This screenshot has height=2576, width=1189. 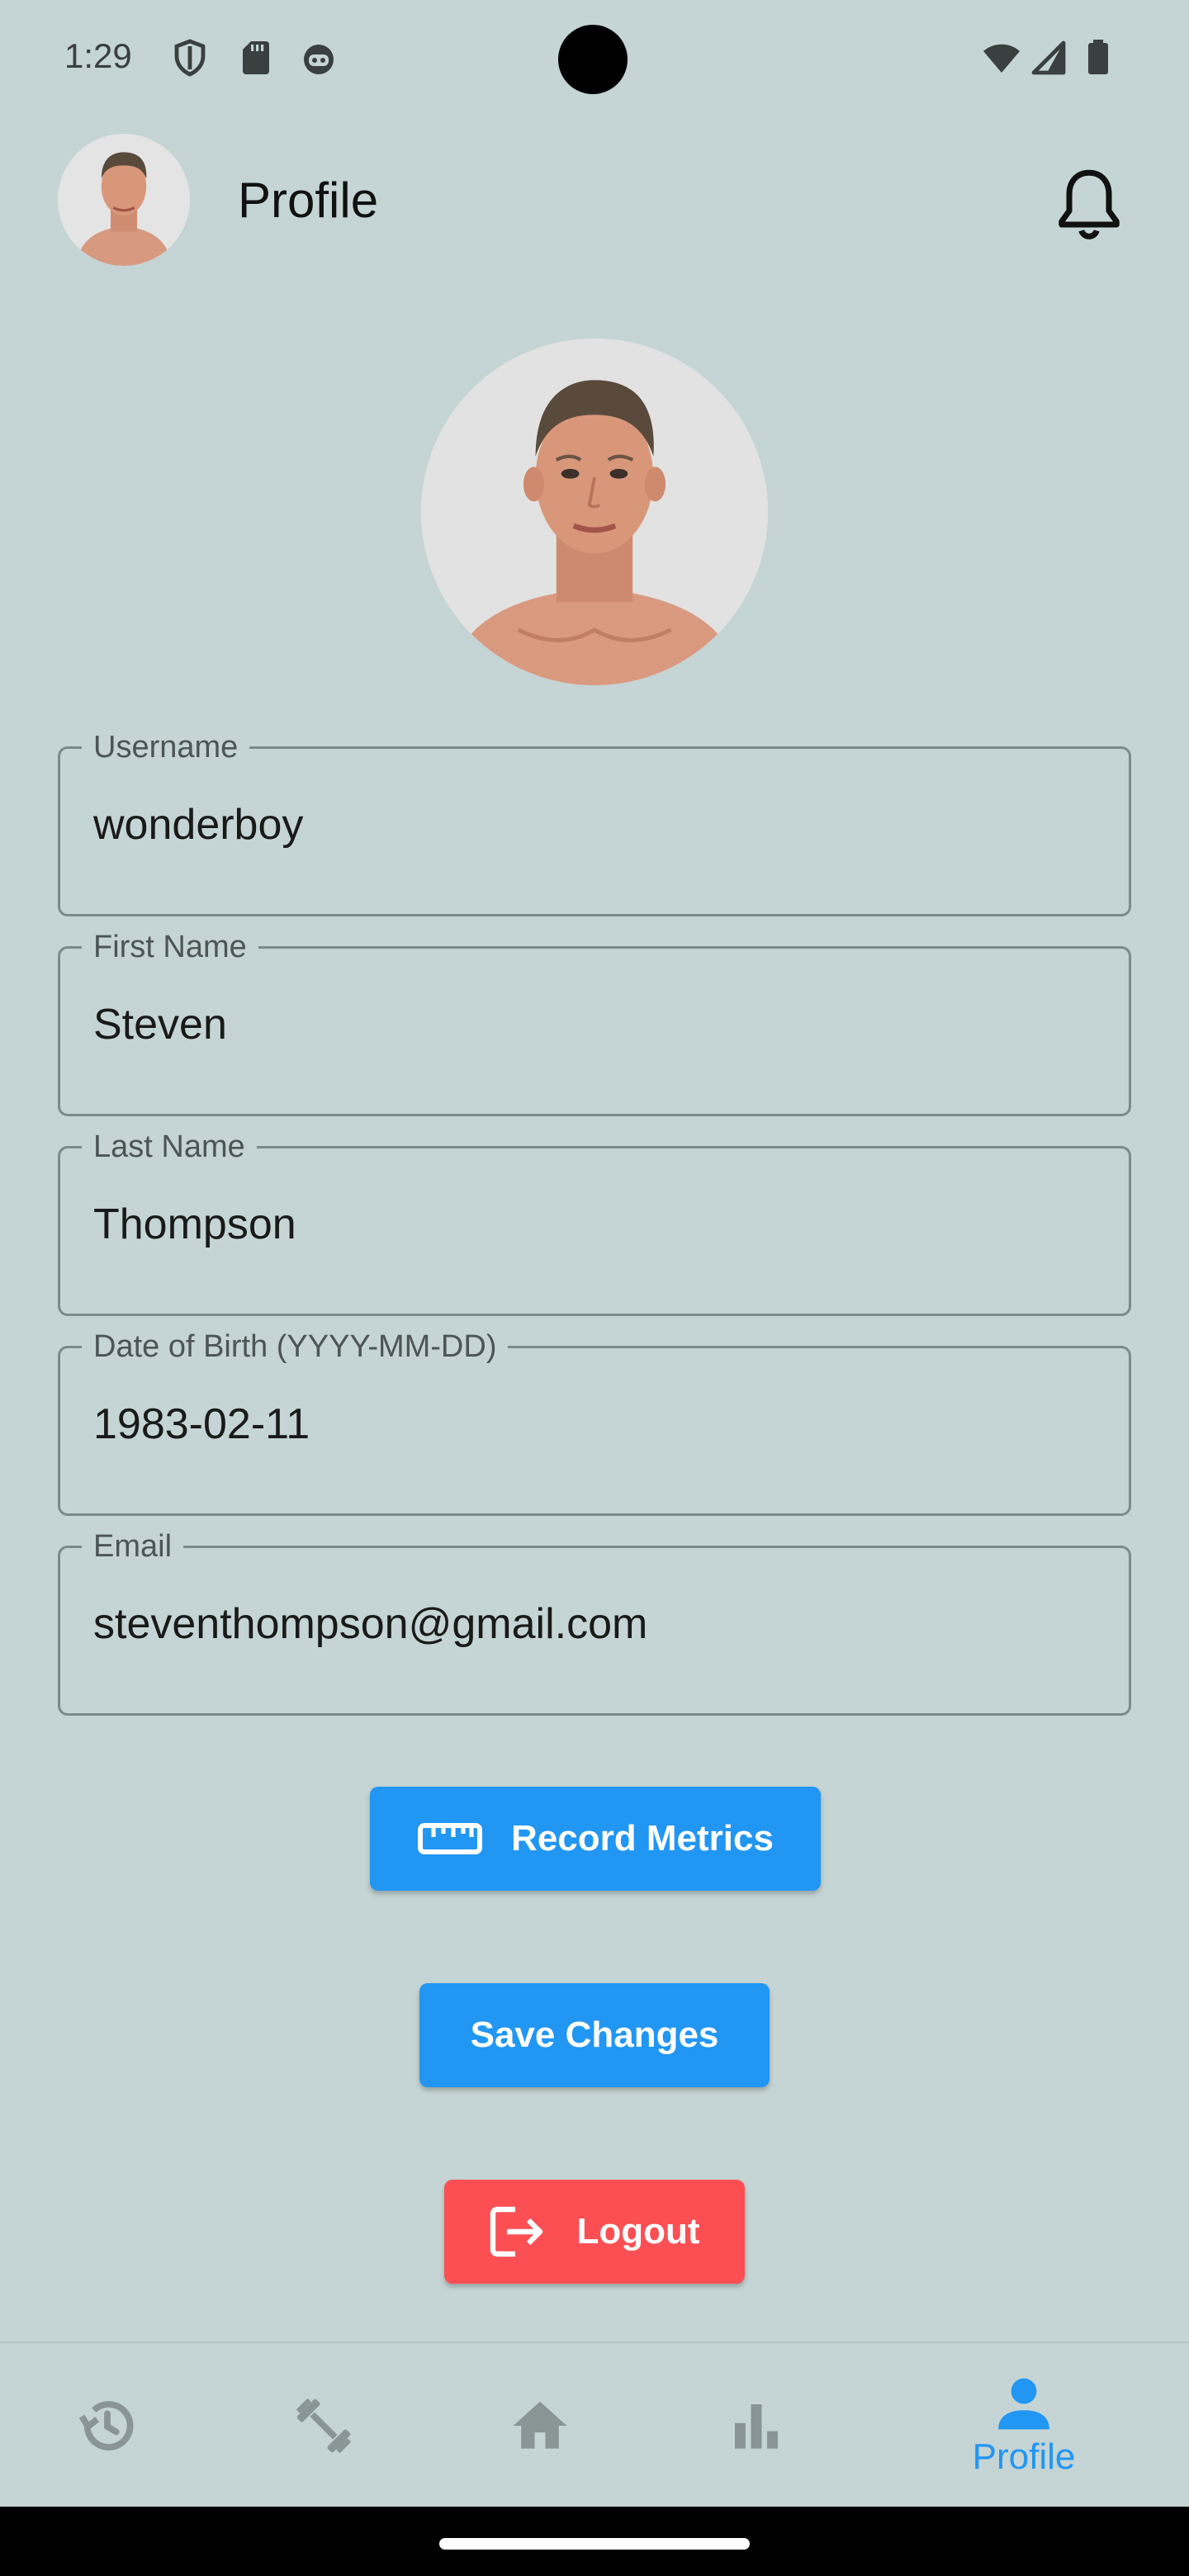 I want to click on nav-profile-label: Profile, so click(x=1024, y=2456).